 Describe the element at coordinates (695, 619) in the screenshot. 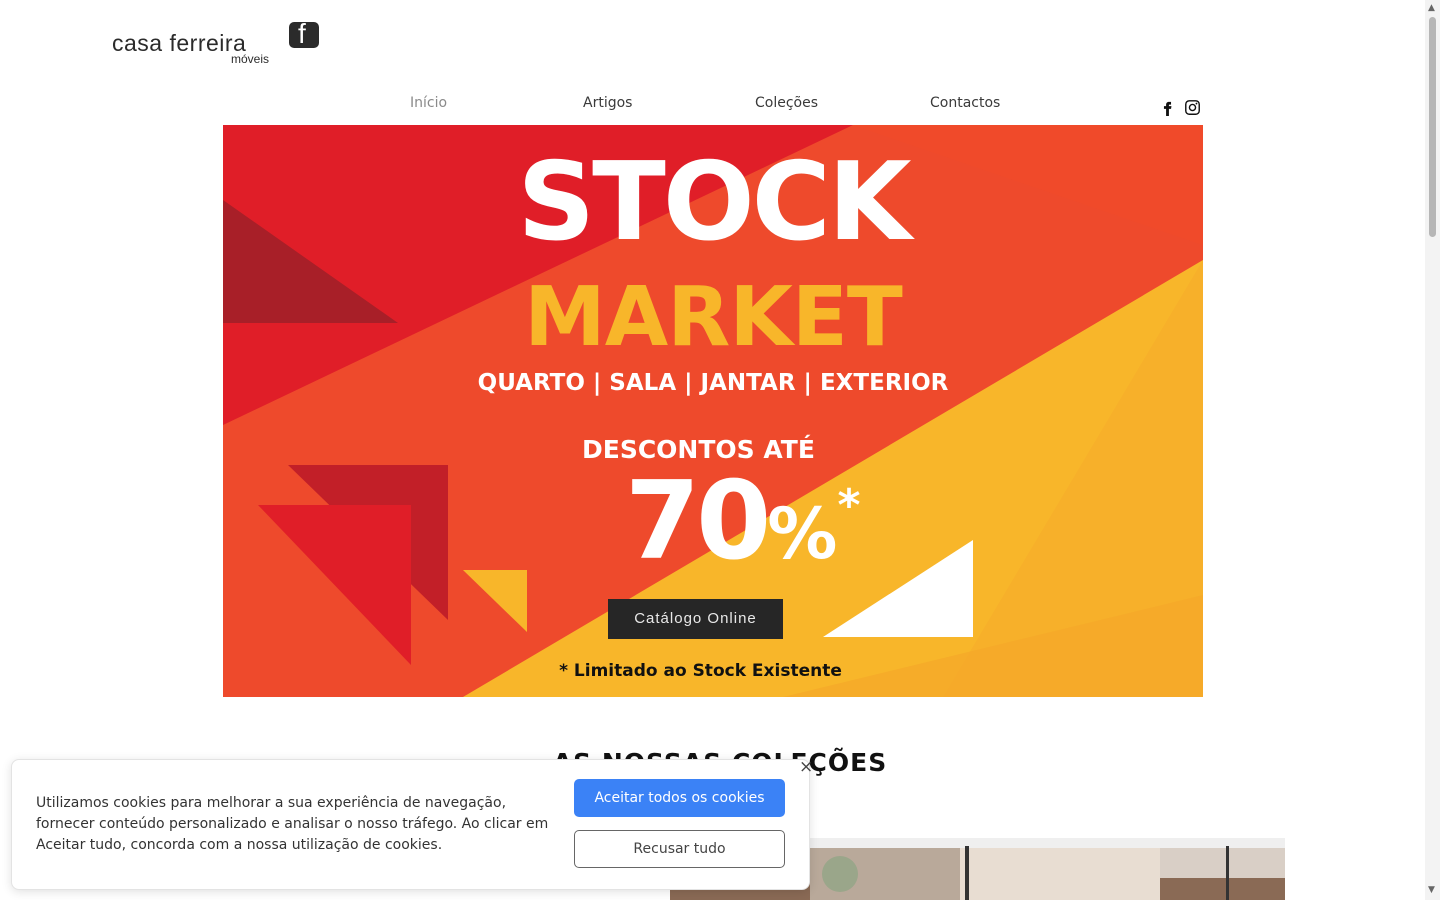

I see `catalog-button: Catálogo Online` at that location.